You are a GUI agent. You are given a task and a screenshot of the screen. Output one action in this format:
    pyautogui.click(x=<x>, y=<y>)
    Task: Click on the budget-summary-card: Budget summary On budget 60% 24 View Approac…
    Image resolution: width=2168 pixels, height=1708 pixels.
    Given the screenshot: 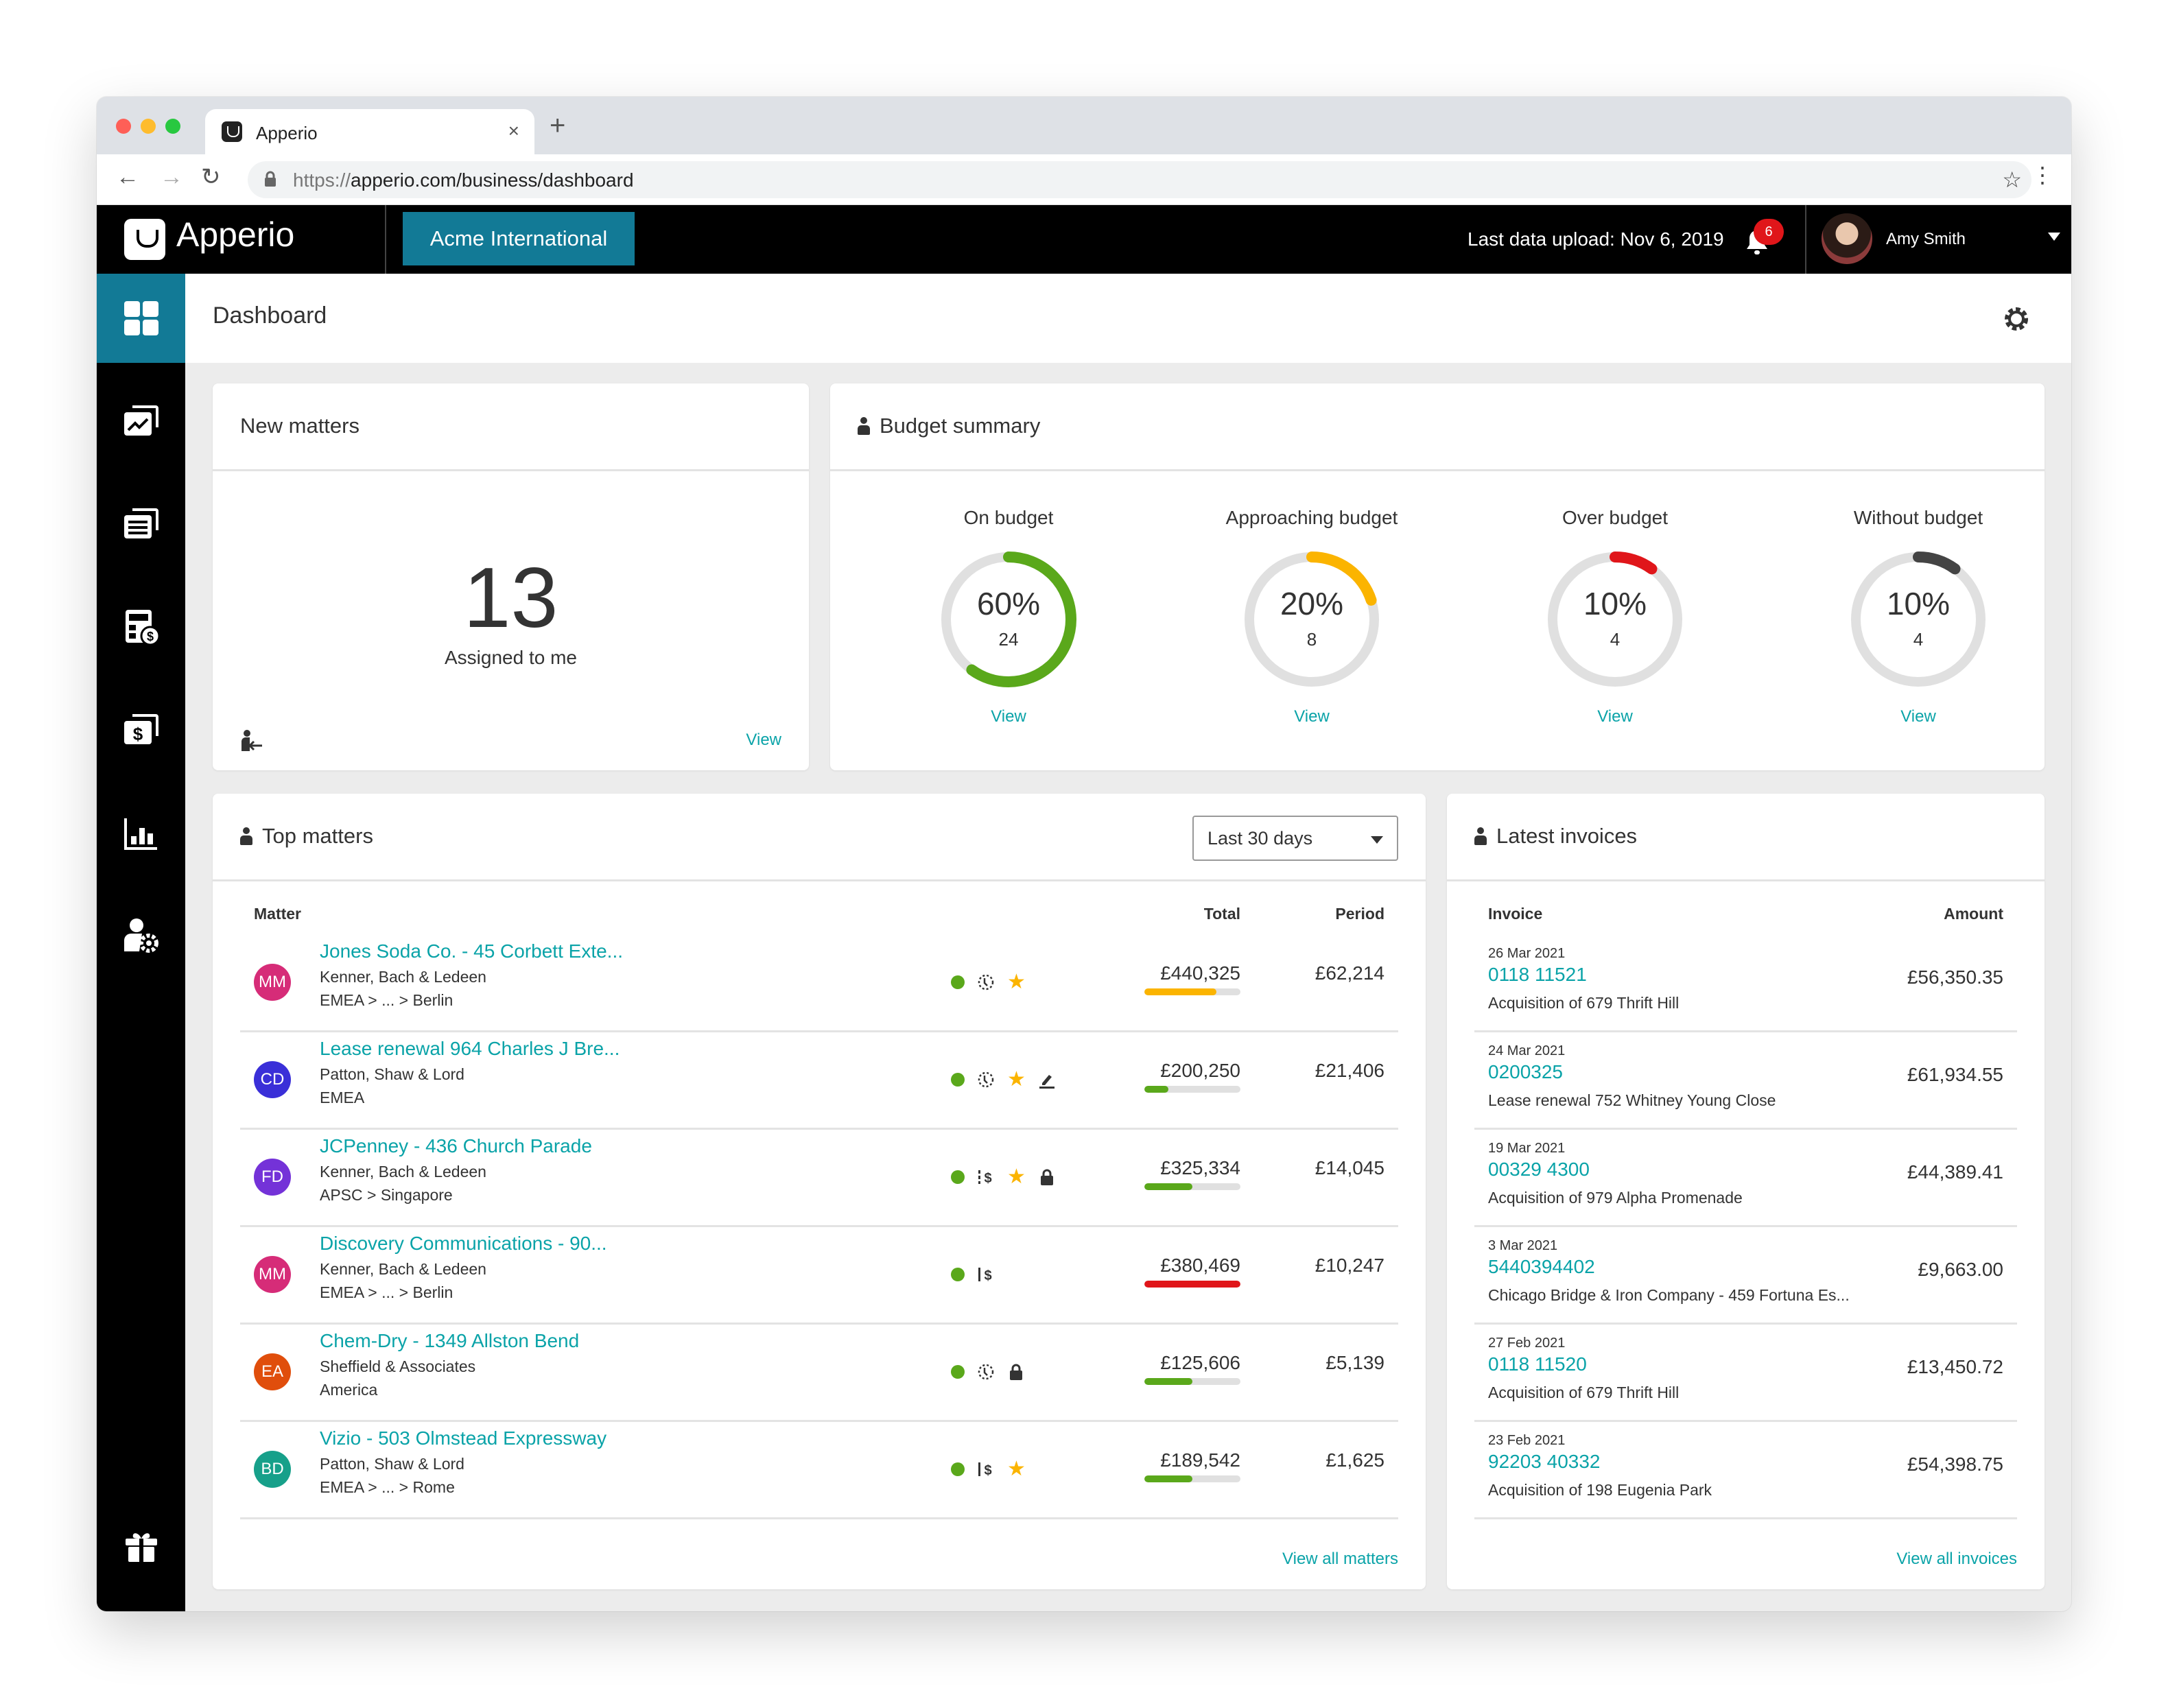 What is the action you would take?
    pyautogui.click(x=1438, y=576)
    